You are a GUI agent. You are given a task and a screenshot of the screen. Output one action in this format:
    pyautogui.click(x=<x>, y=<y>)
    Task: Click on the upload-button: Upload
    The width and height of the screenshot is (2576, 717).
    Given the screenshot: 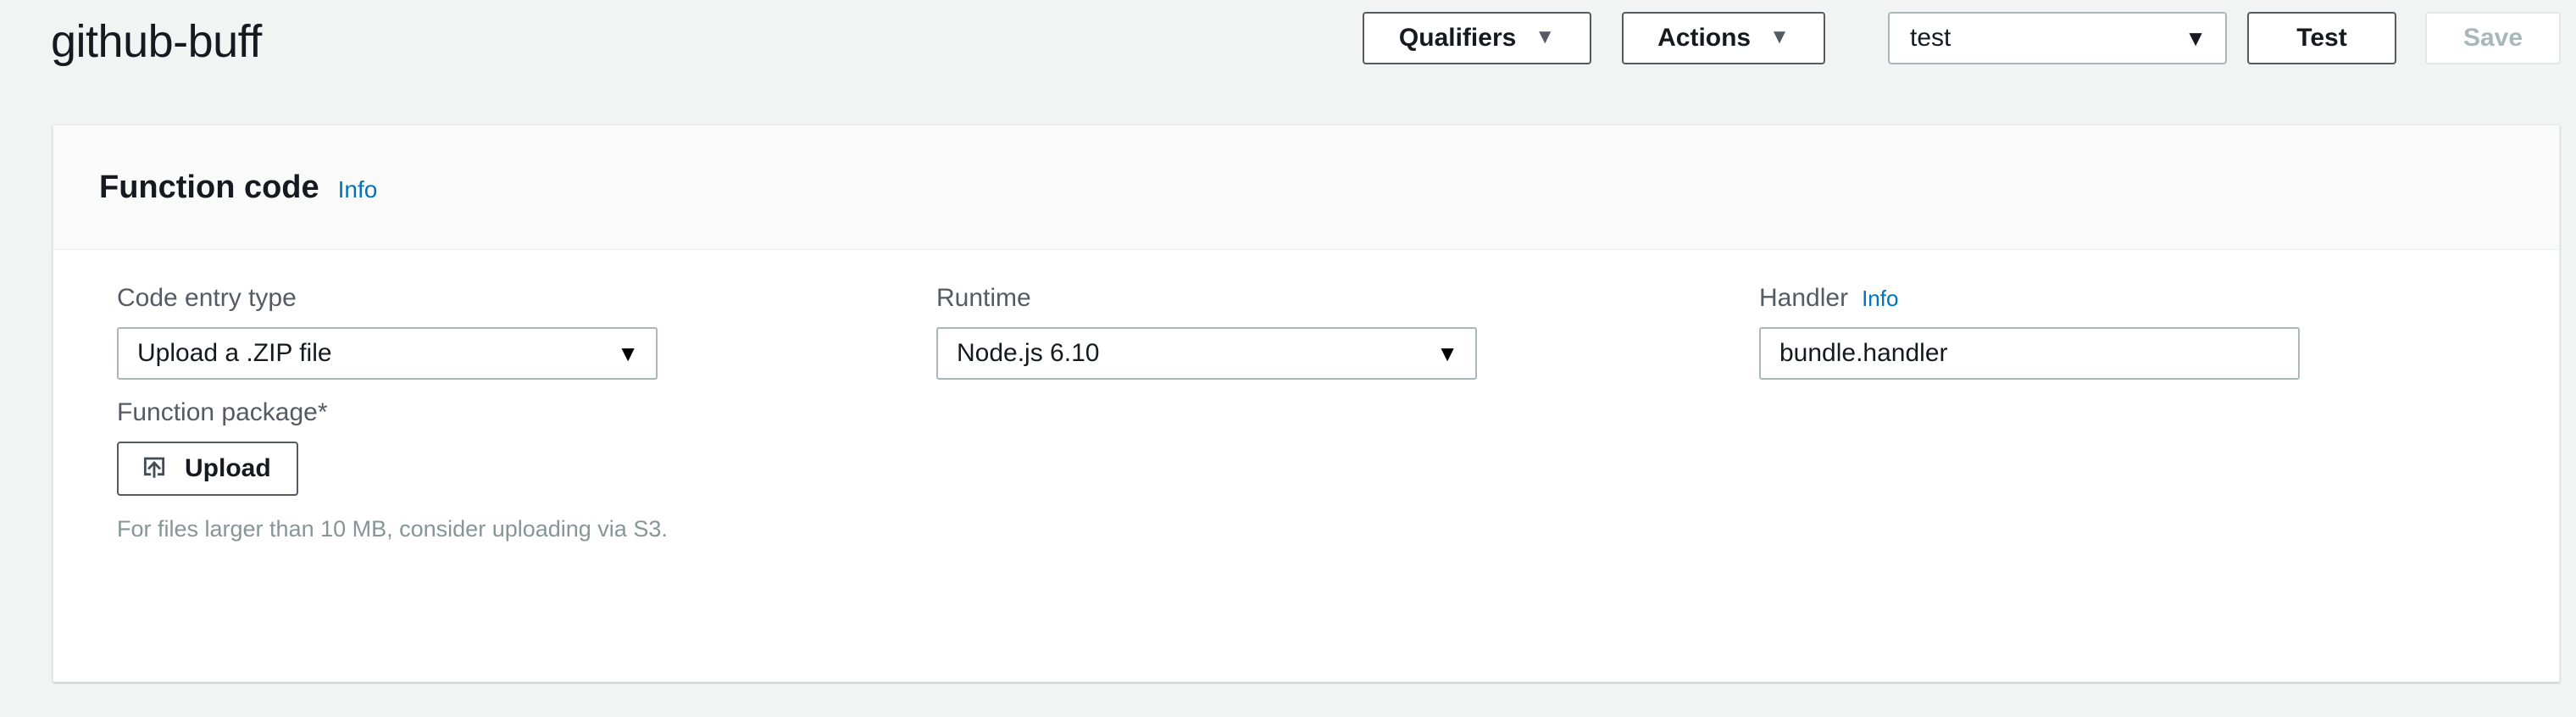 What is the action you would take?
    pyautogui.click(x=207, y=469)
    